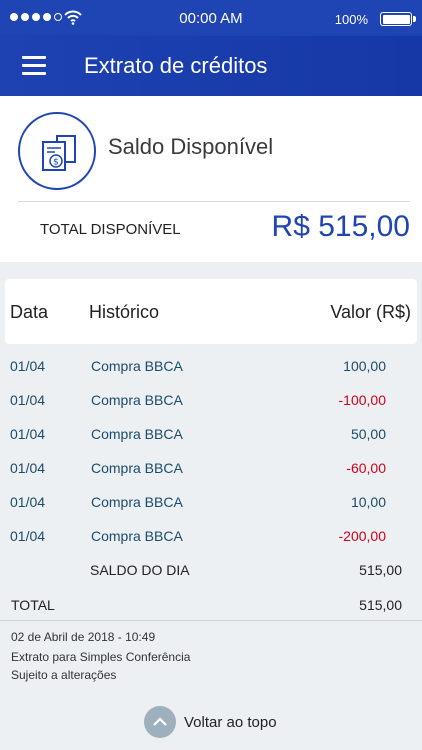 This screenshot has width=422, height=750. What do you see at coordinates (191, 146) in the screenshot?
I see `balance-title: Saldo Disponível` at bounding box center [191, 146].